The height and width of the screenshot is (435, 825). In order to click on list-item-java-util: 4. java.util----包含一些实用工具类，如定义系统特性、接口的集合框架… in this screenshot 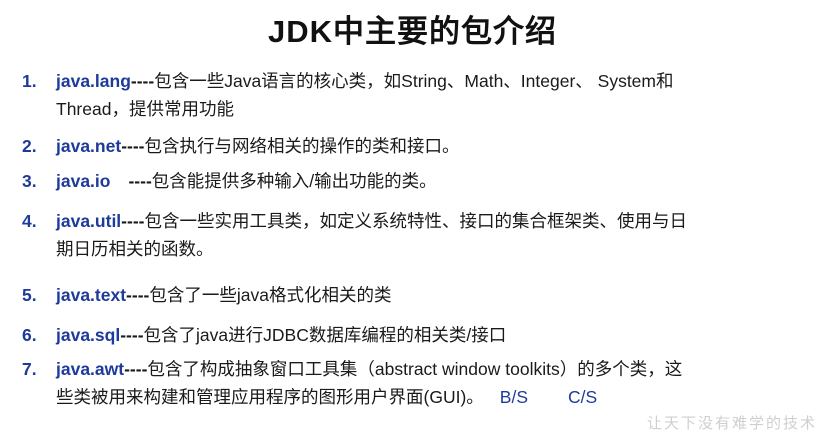, I will do `click(412, 235)`.